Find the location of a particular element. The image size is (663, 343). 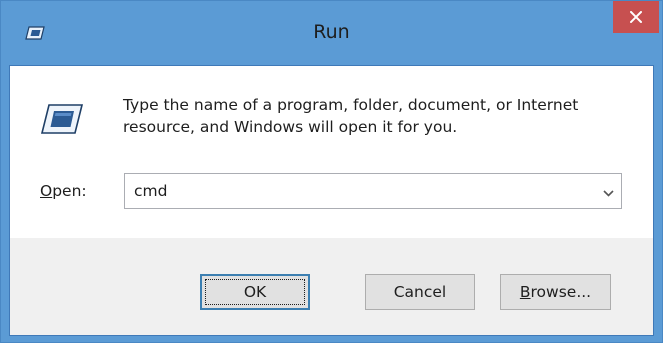

close-icon is located at coordinates (636, 17).